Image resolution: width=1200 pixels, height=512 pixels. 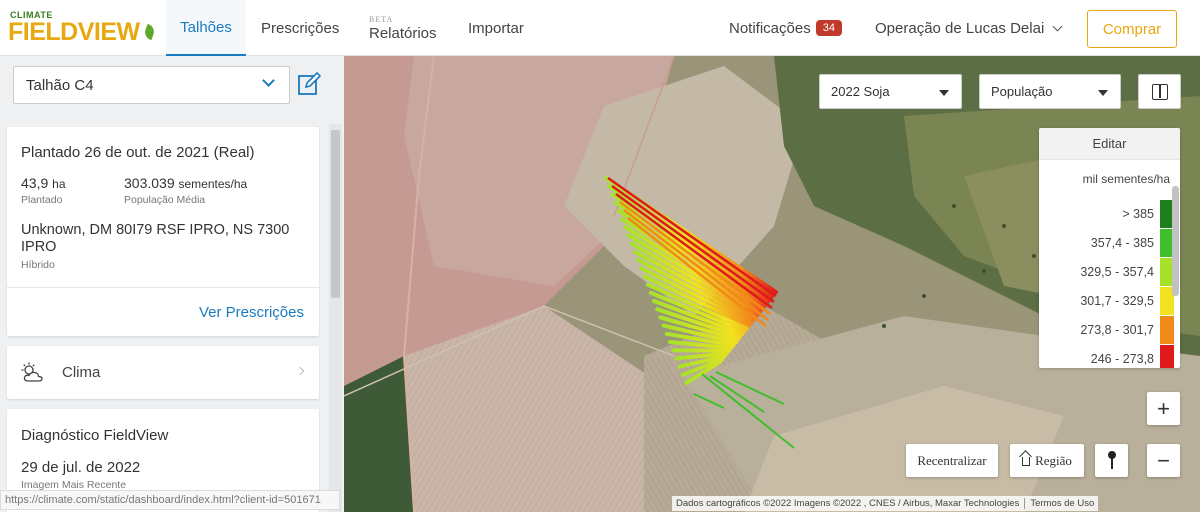 I want to click on card-divider, so click(x=163, y=287).